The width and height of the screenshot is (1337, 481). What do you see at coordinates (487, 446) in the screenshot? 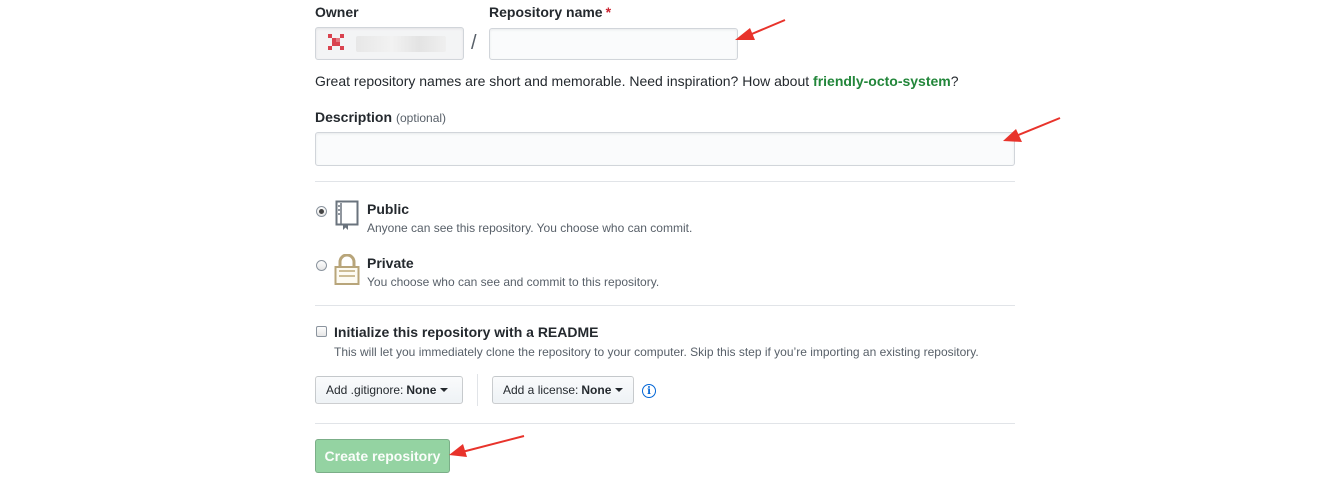
I see `annotation-arrow-create` at bounding box center [487, 446].